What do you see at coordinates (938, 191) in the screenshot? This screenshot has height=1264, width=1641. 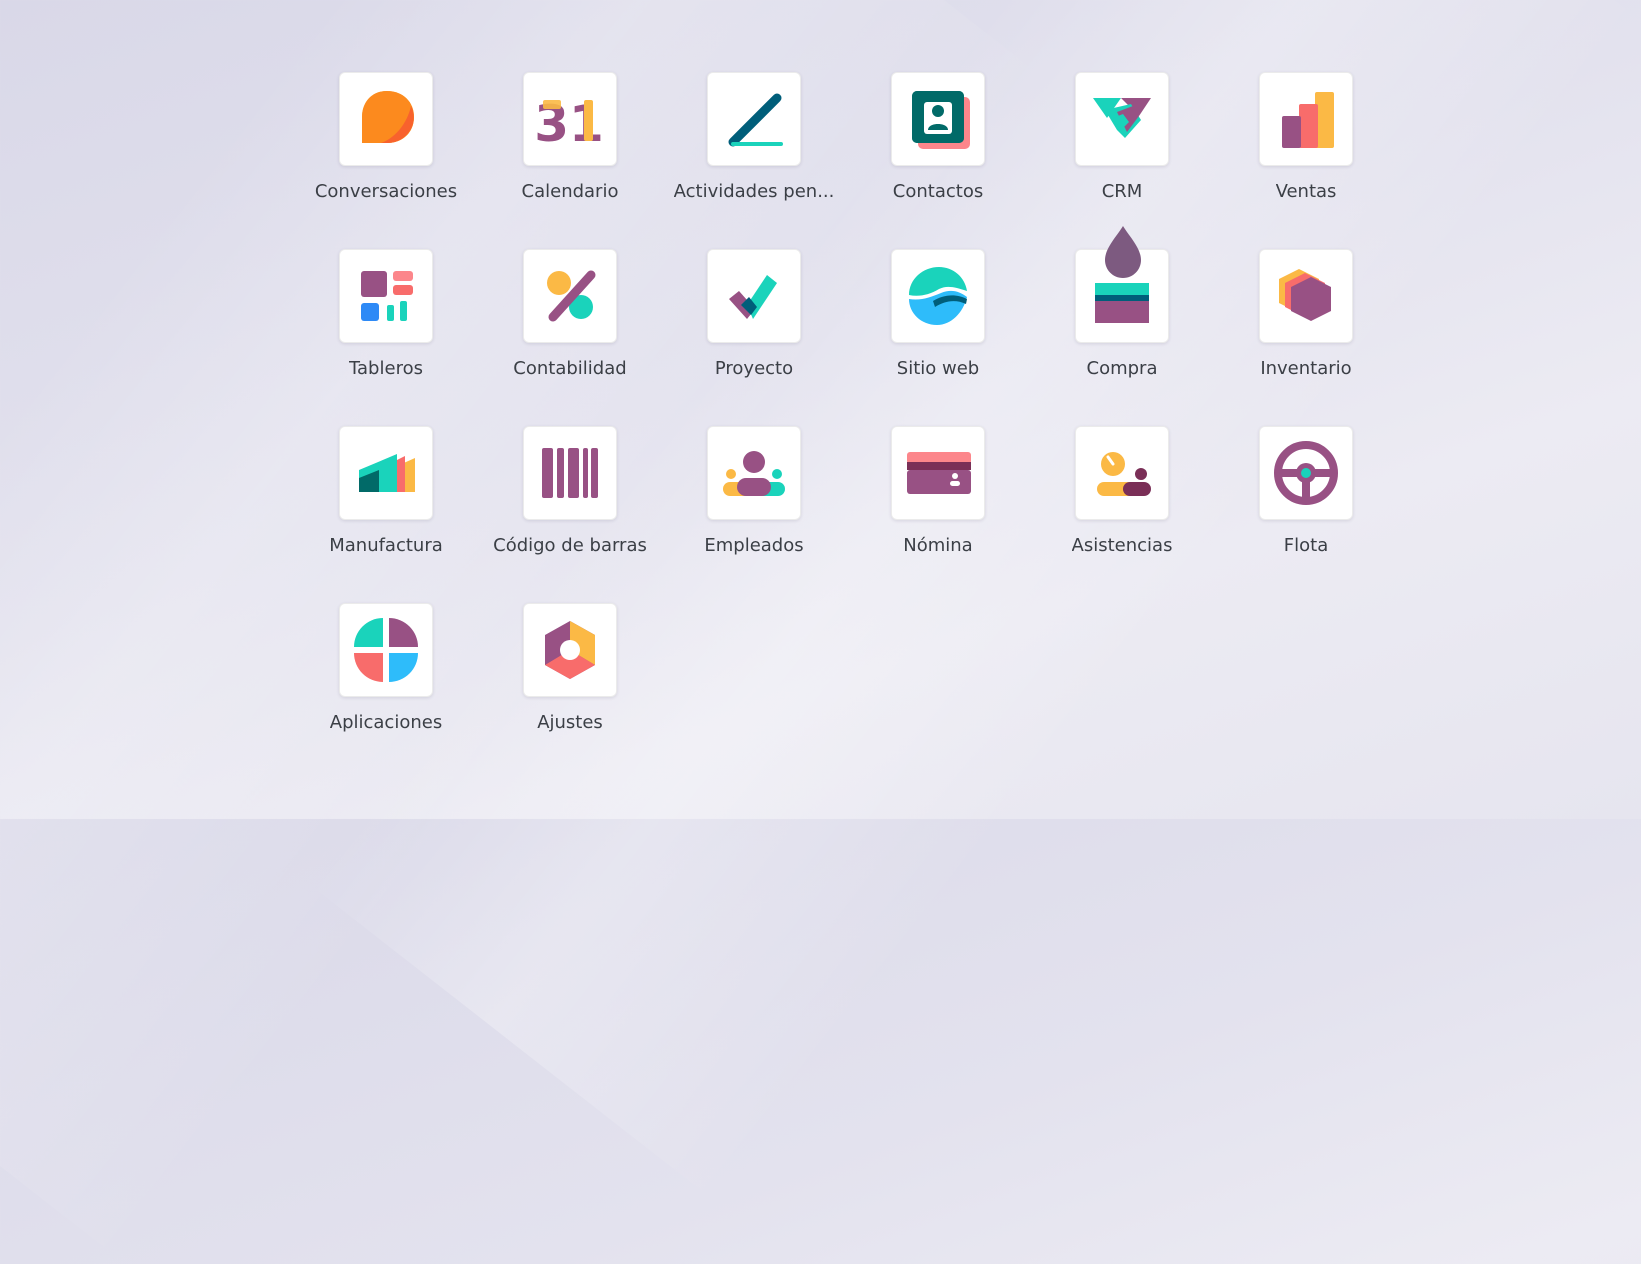 I see `app-label: Contactos` at bounding box center [938, 191].